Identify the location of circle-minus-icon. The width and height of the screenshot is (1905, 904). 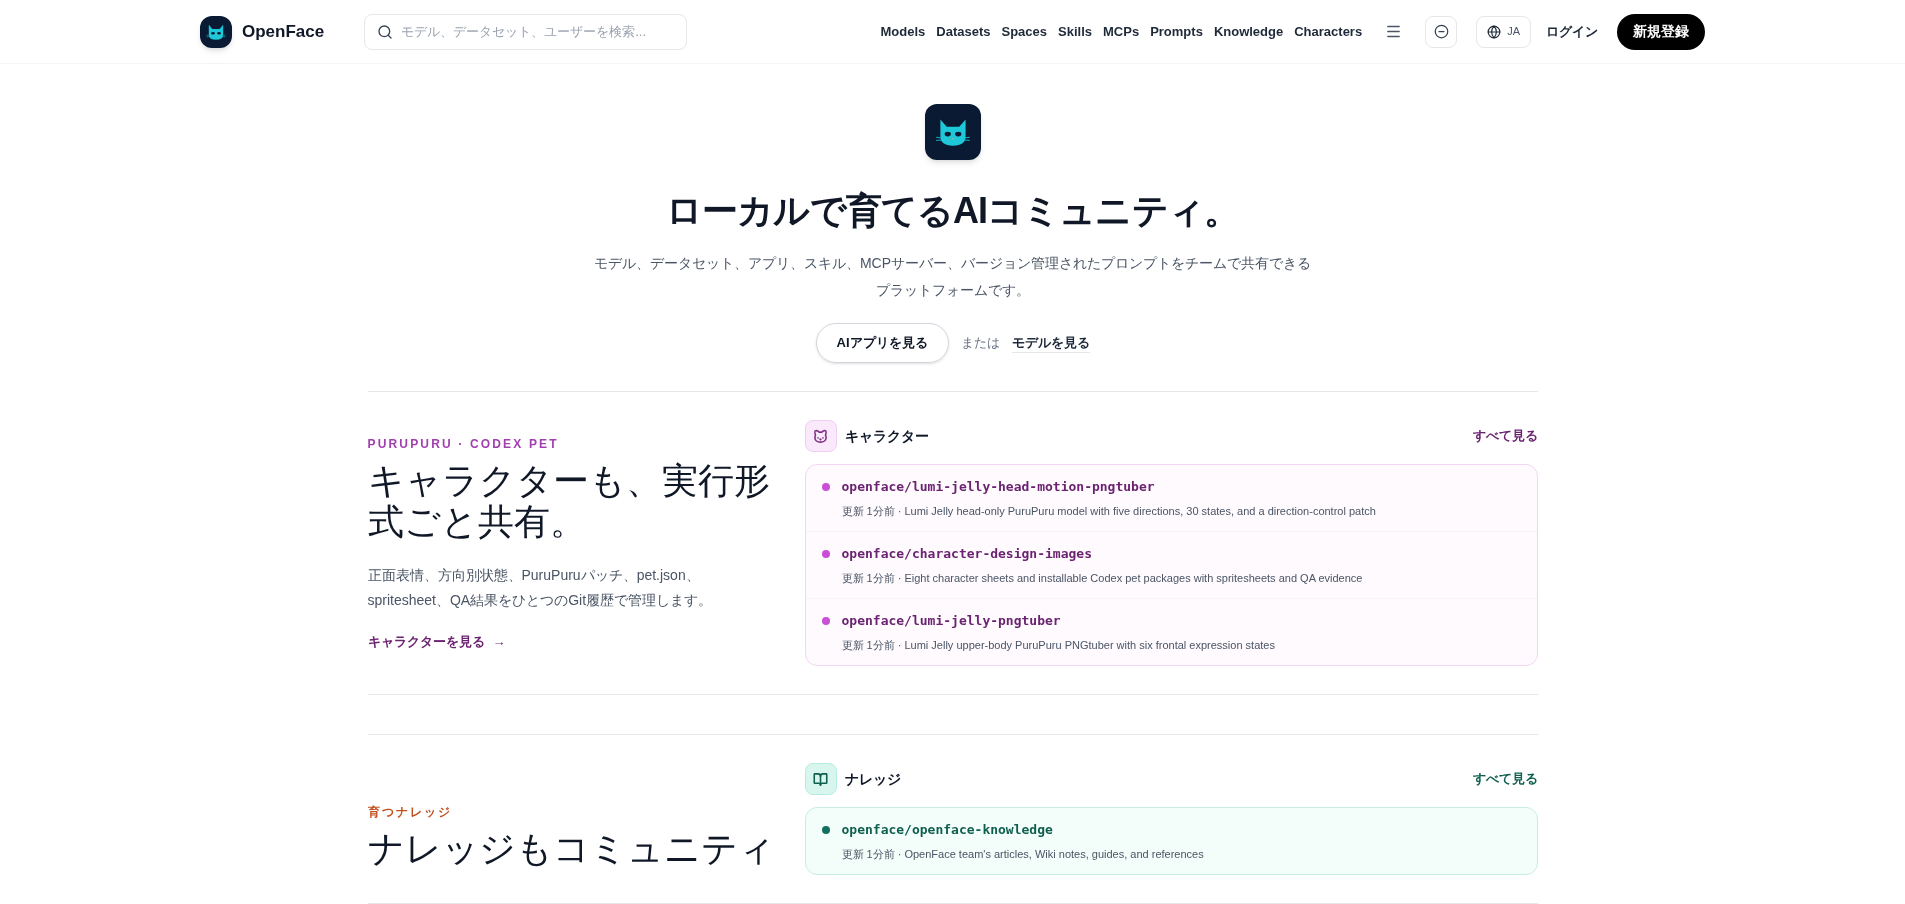
(1441, 31).